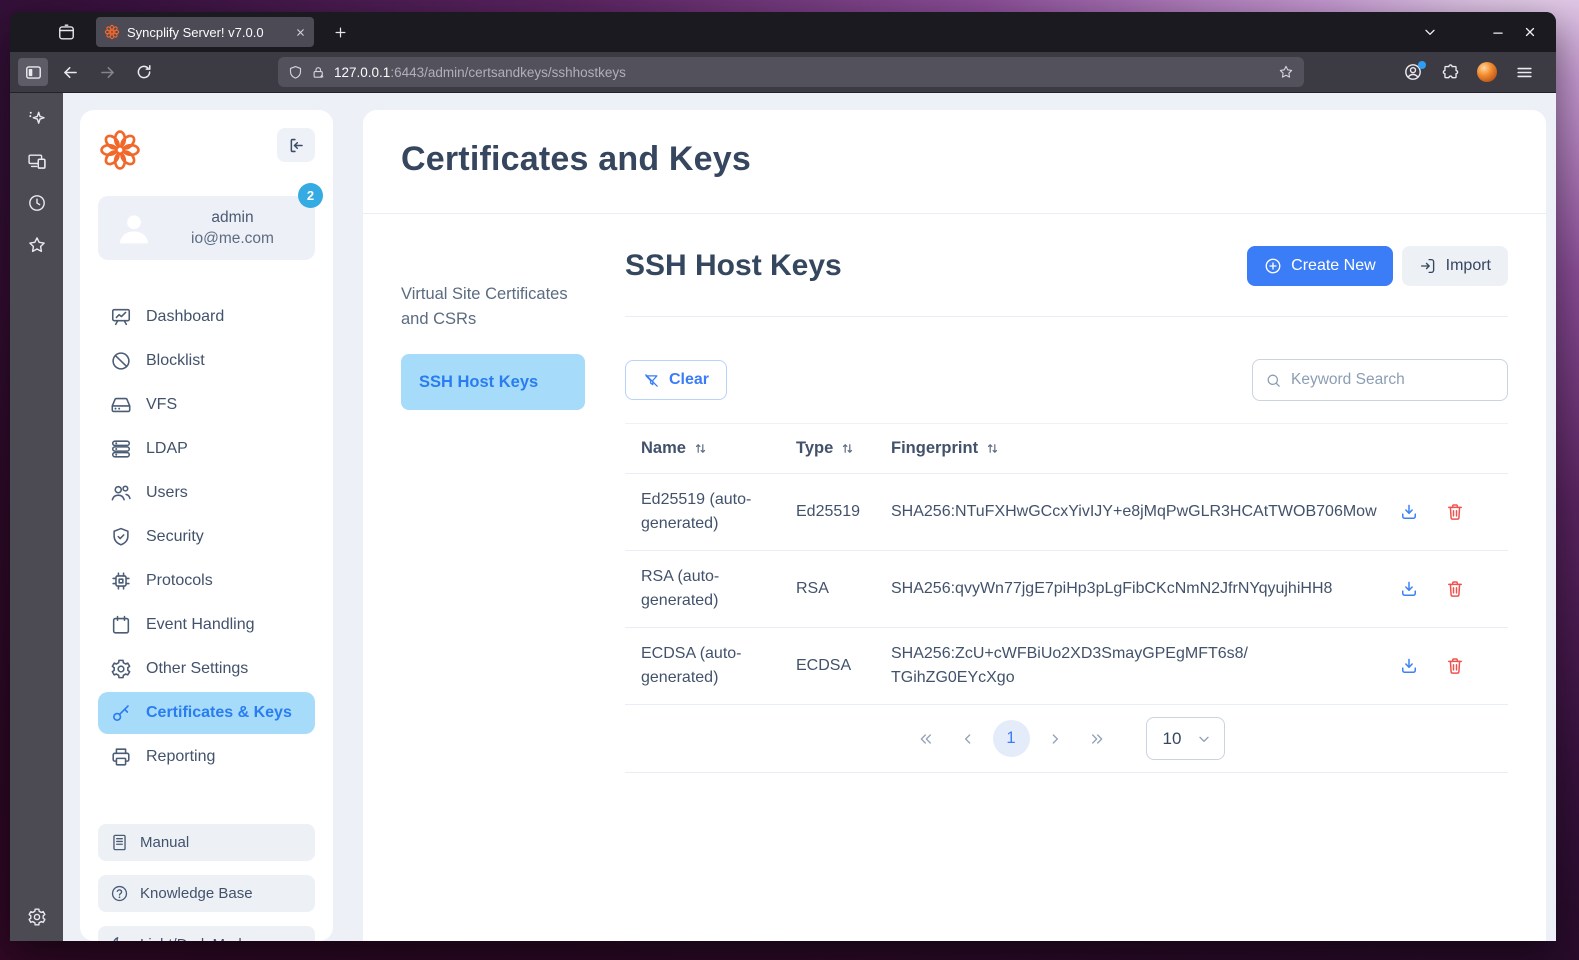 The image size is (1579, 960). I want to click on prev-page-icon, so click(968, 739).